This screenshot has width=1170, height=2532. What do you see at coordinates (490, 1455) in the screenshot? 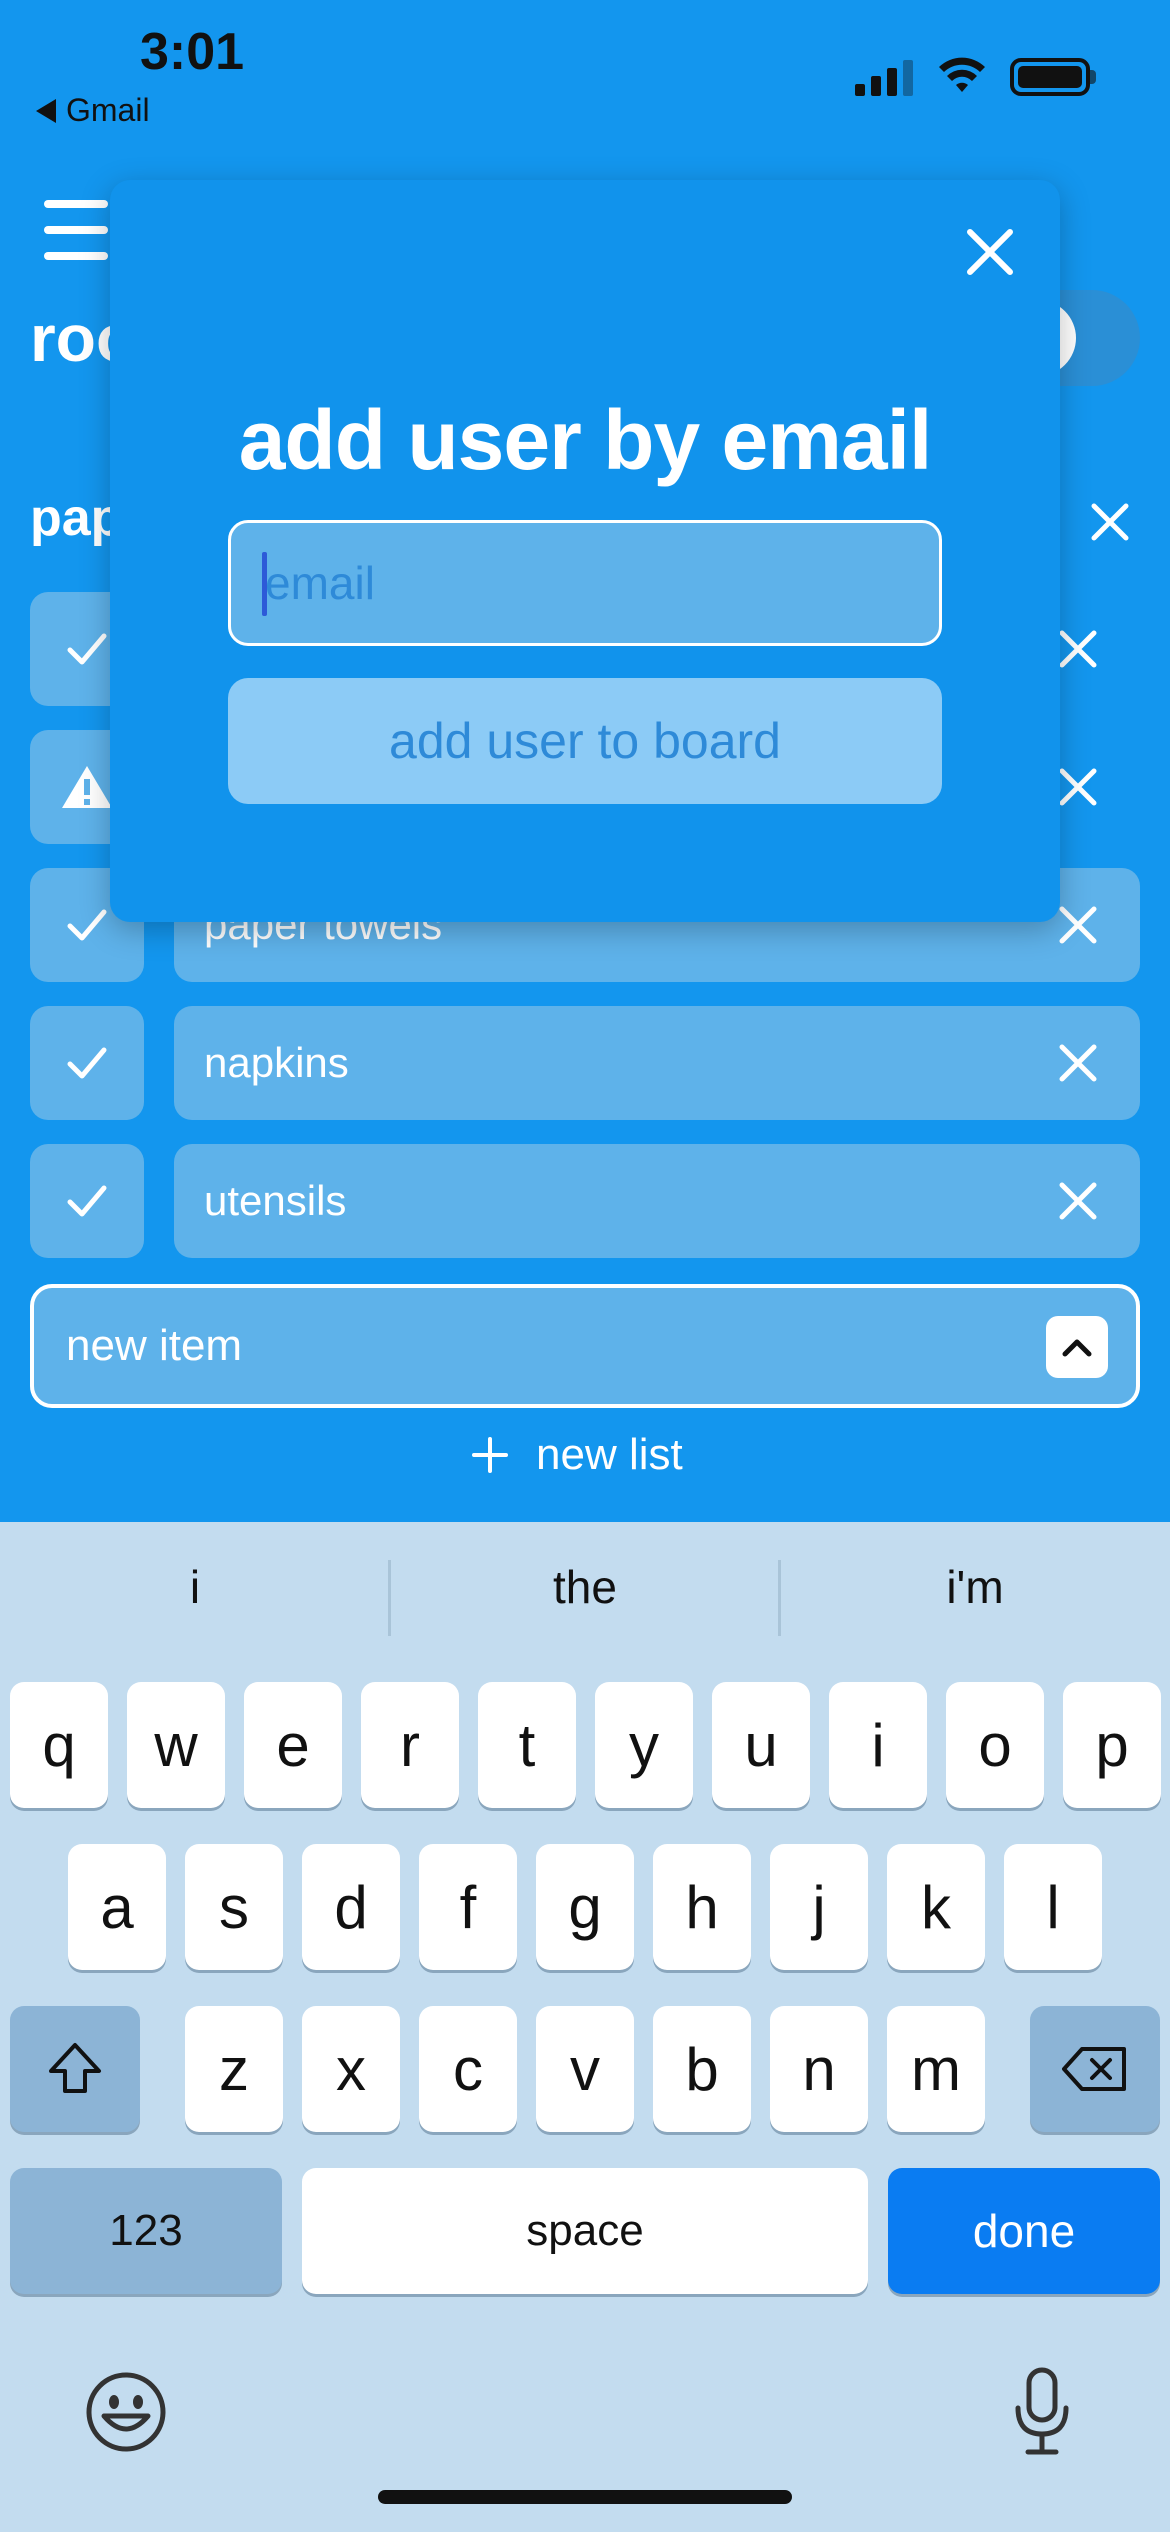
I see `plus-icon` at bounding box center [490, 1455].